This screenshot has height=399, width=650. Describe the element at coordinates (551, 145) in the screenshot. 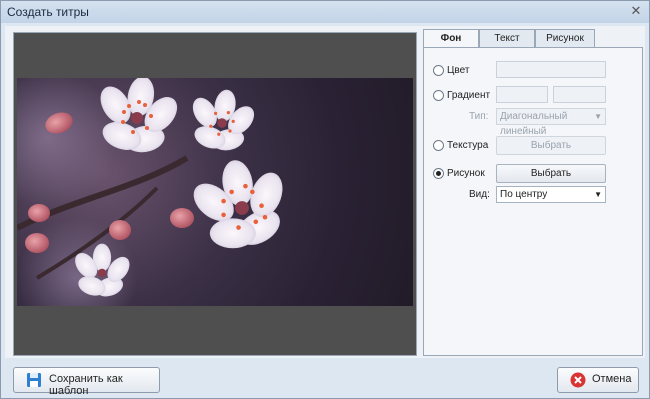

I see `texture-select-button: Выбрать` at that location.